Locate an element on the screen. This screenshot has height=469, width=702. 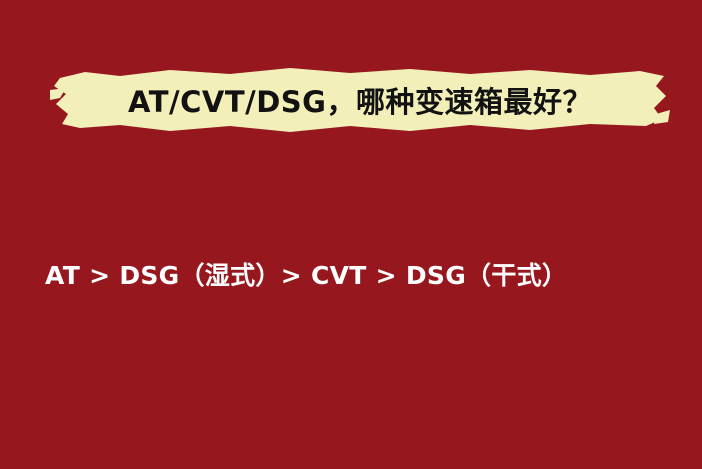
title-banner: AT/CVT/DSG，哪种变速箱最好？ is located at coordinates (360, 100).